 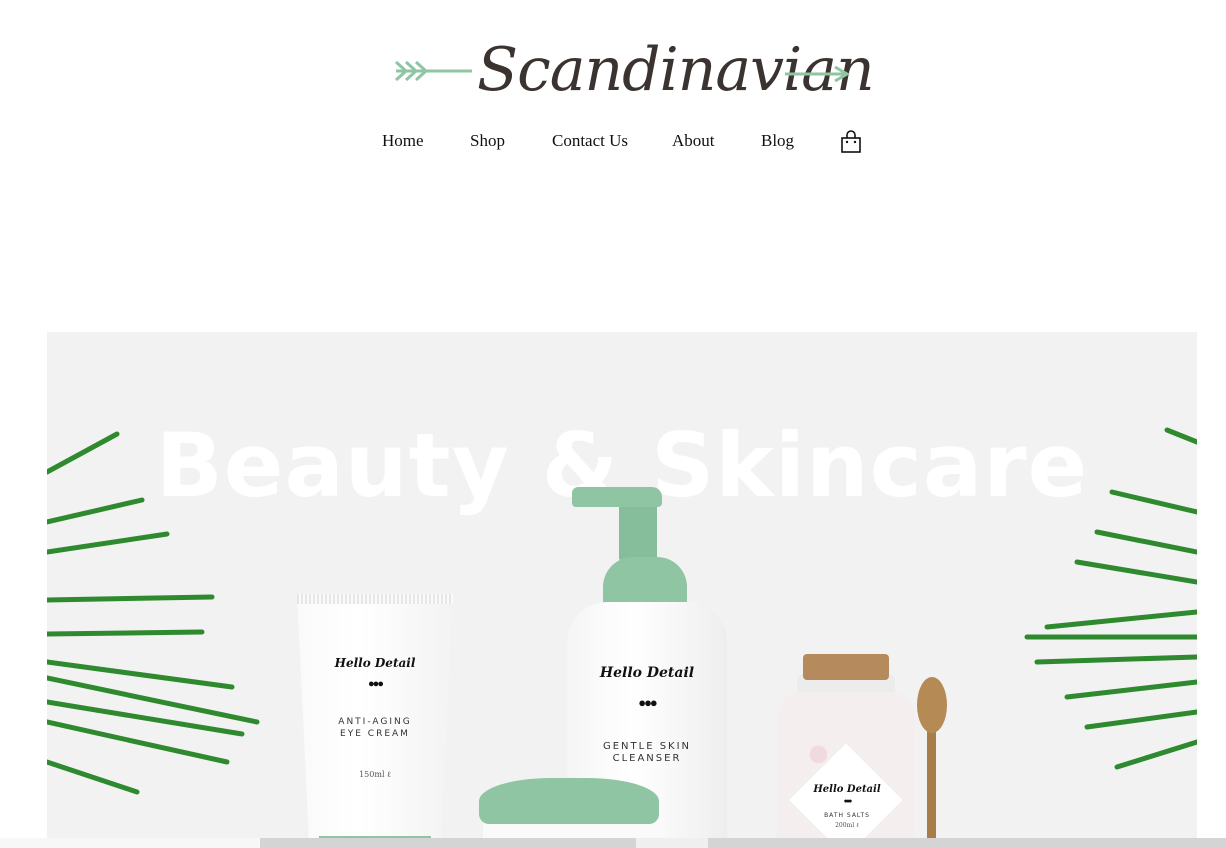 I want to click on tube-name-line1: ANTI-AGING, so click(x=375, y=722).